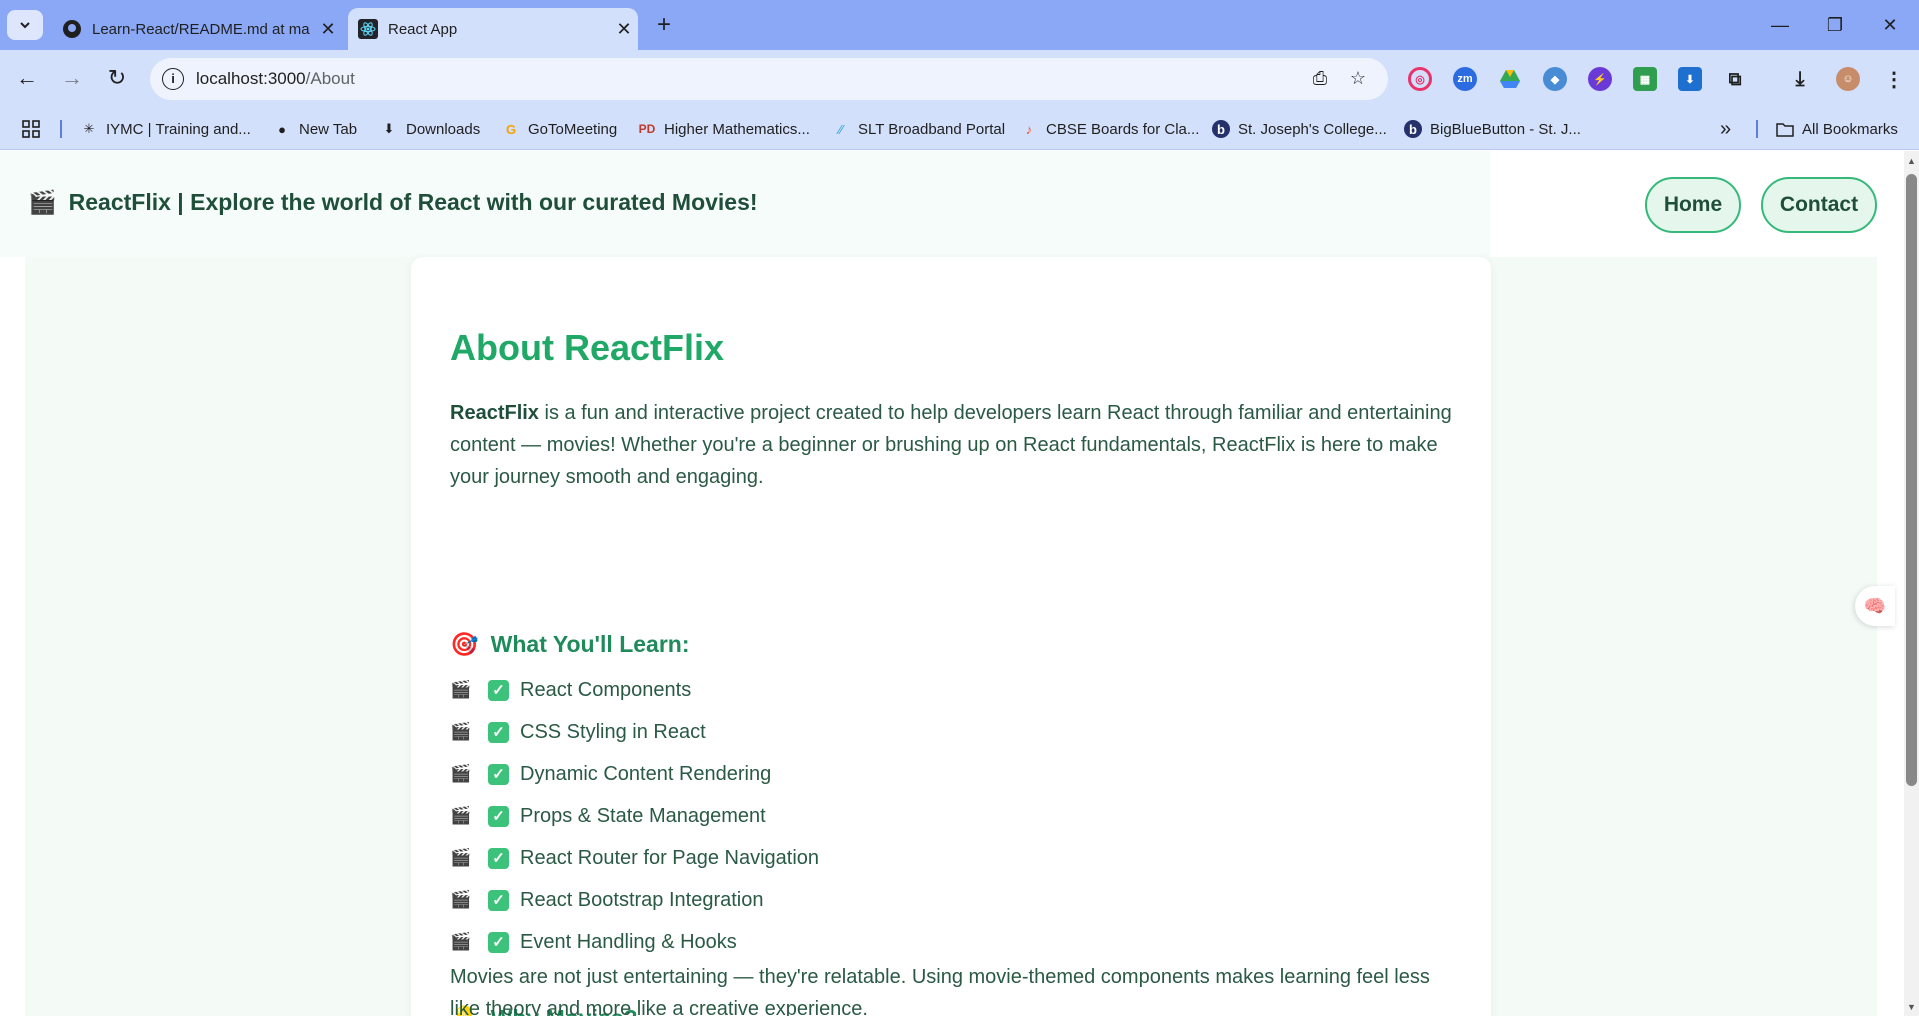 This screenshot has height=1016, width=1919. Describe the element at coordinates (1890, 25) in the screenshot. I see `window-close-icon: ✕` at that location.